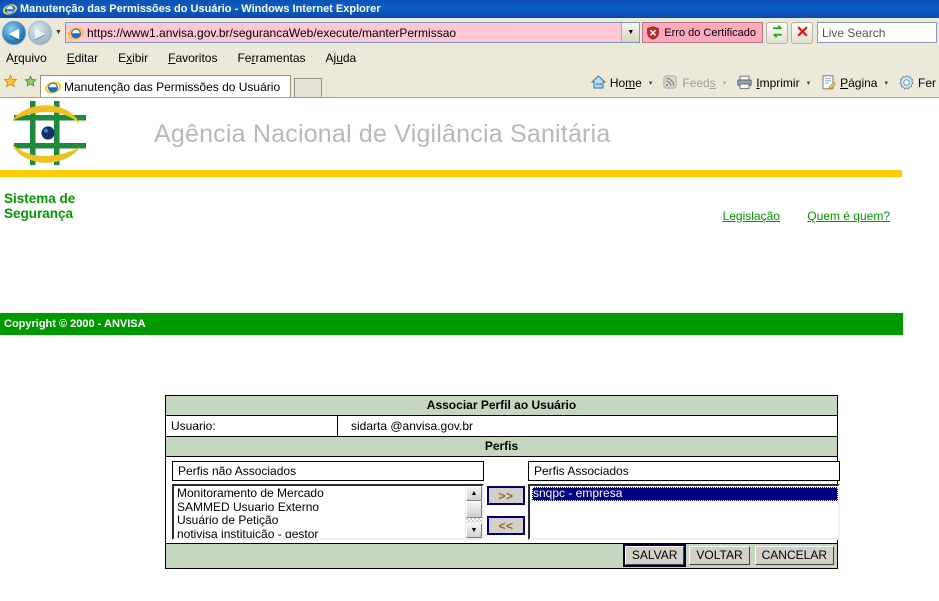  Describe the element at coordinates (382, 133) in the screenshot. I see `page-title: Agência Nacional de Vigilância Sanitária` at that location.